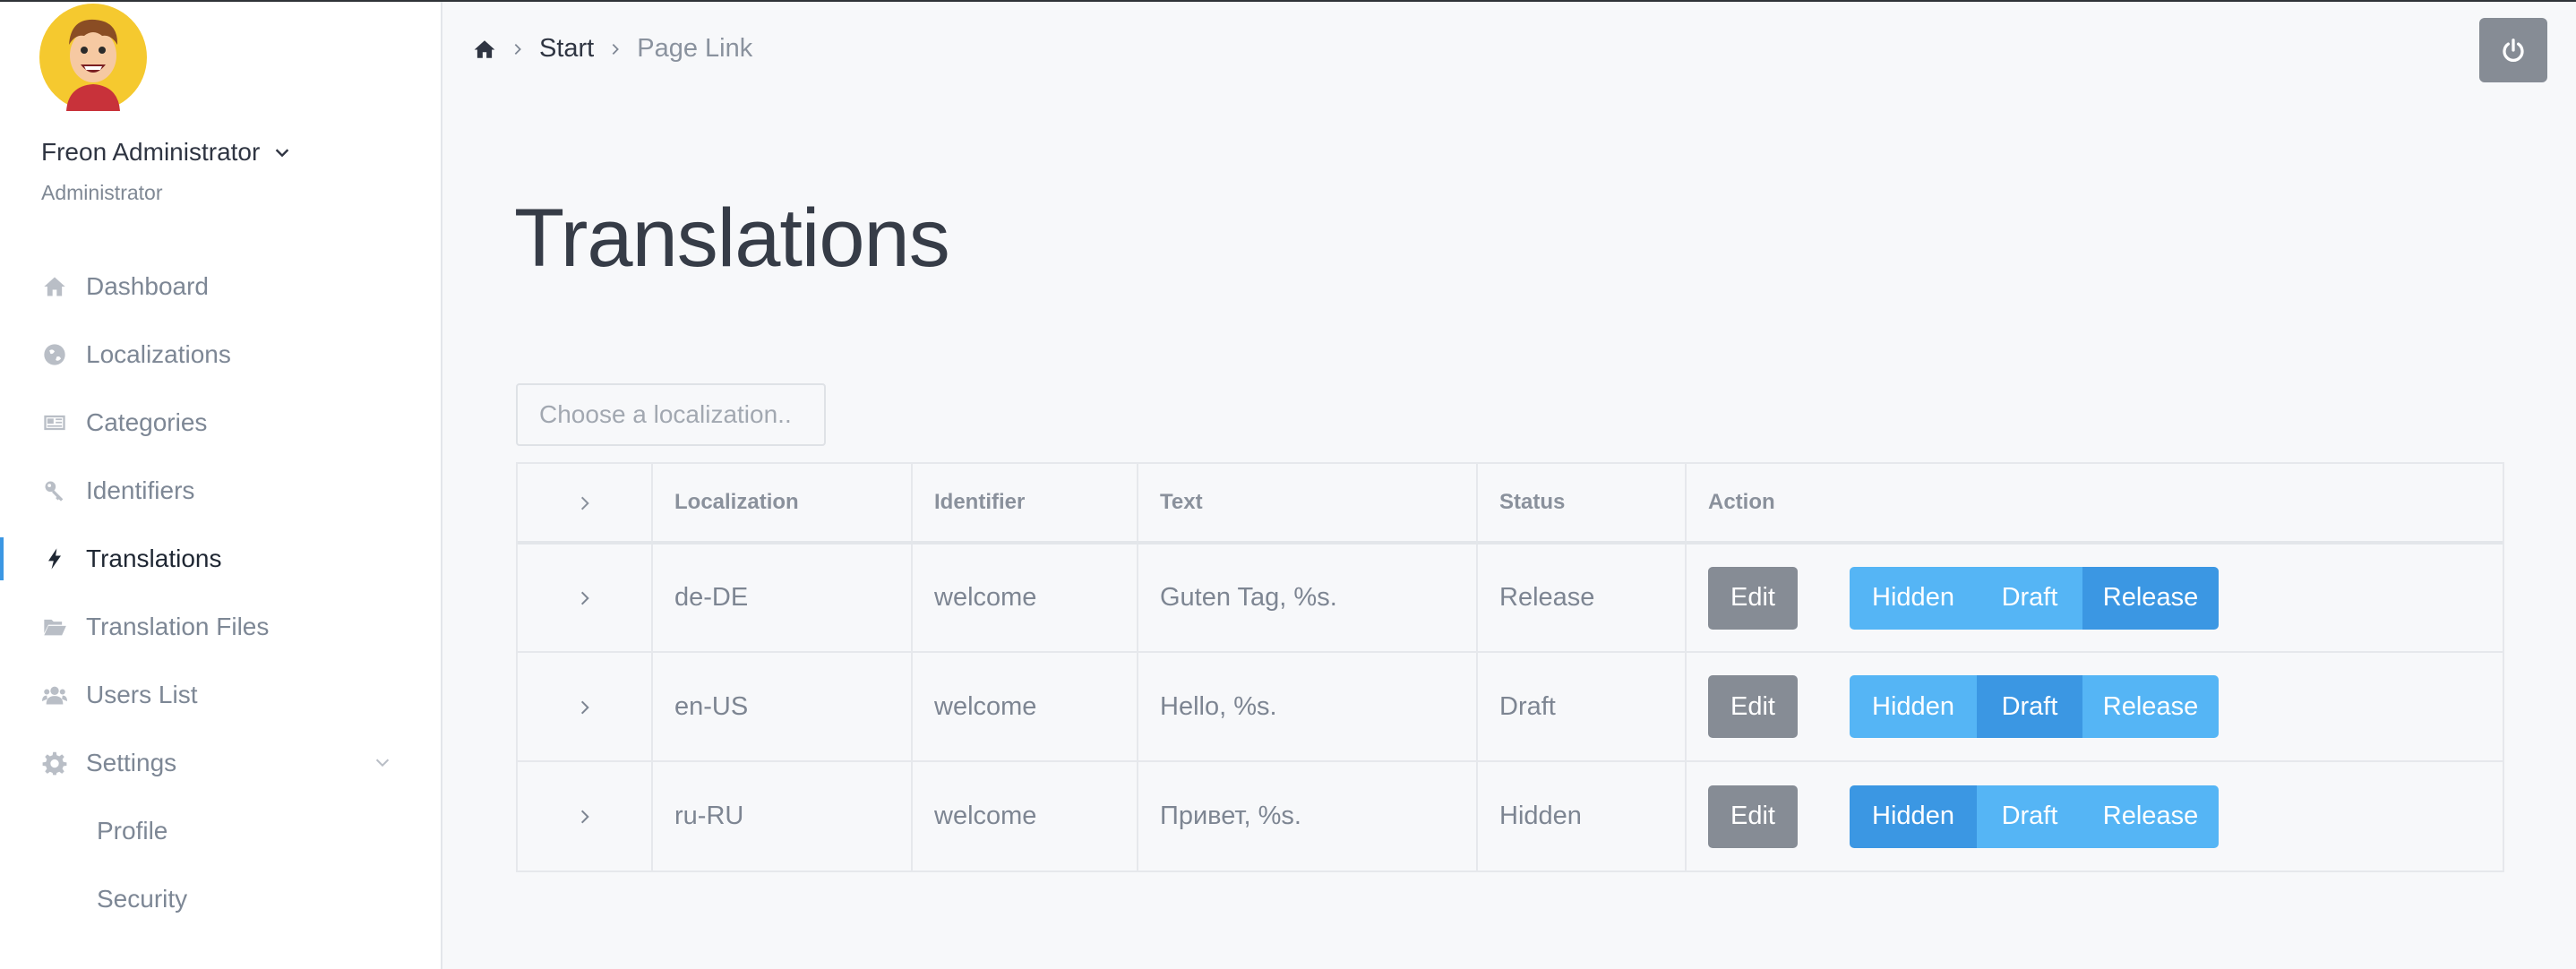 The height and width of the screenshot is (969, 2576). Describe the element at coordinates (142, 899) in the screenshot. I see `sidebar-item-label: Security` at that location.